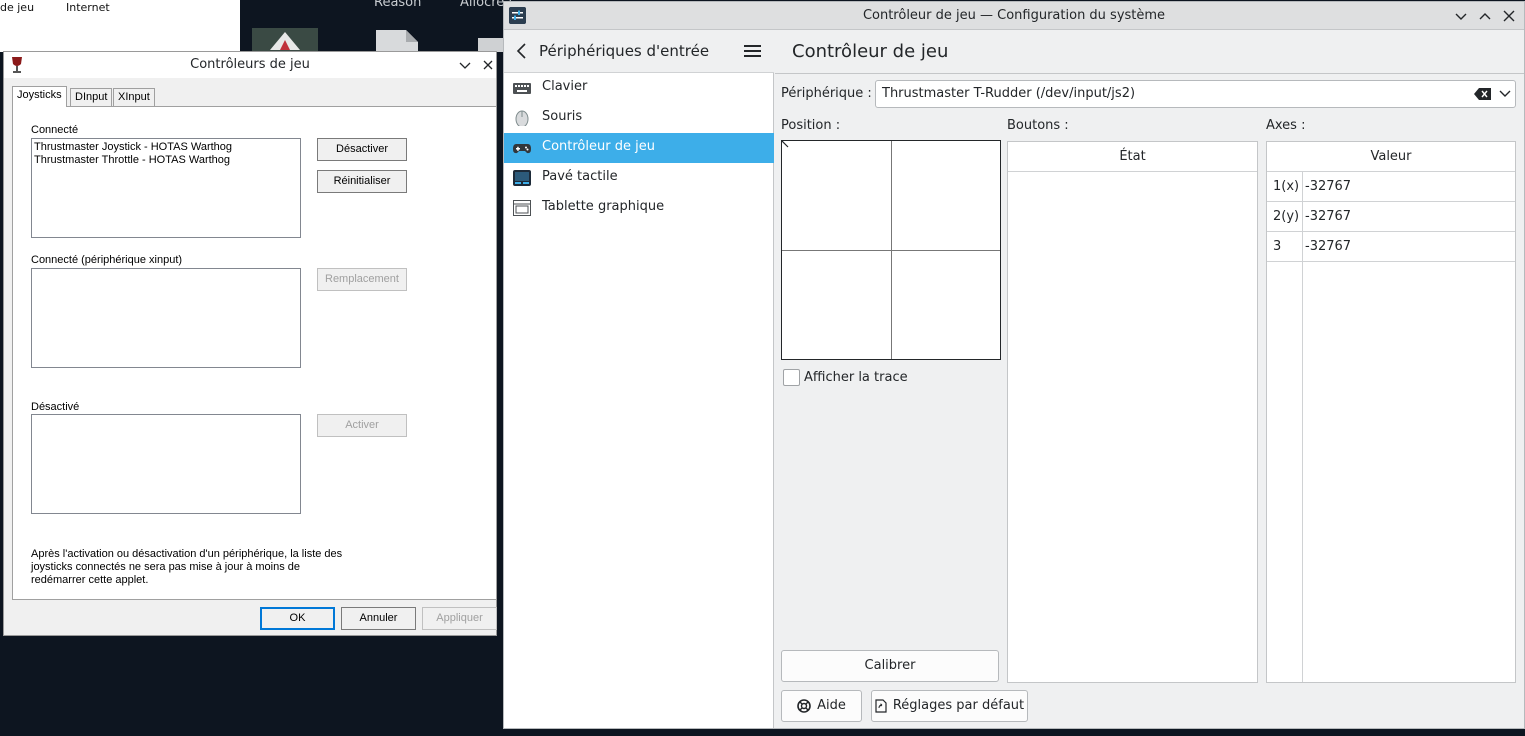 The height and width of the screenshot is (736, 1525). What do you see at coordinates (598, 146) in the screenshot?
I see `sidebar-item-label: Contrôleur de jeu` at bounding box center [598, 146].